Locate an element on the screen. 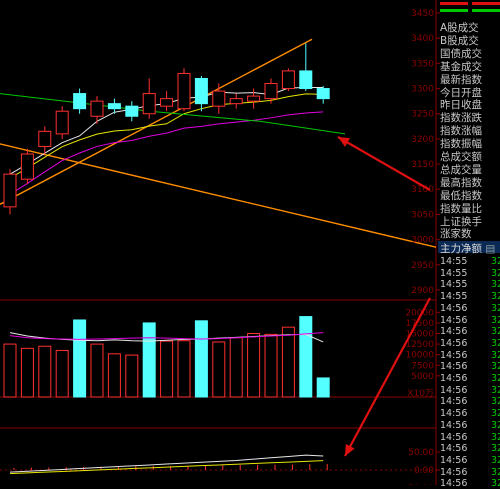  volume-tick-label: 5000 is located at coordinates (422, 377).